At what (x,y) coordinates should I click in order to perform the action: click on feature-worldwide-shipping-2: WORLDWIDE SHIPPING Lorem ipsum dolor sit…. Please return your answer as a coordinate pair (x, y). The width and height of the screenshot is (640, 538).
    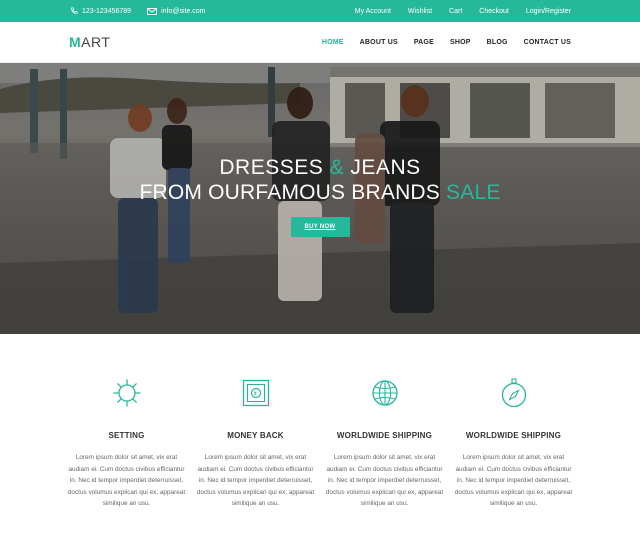
    Looking at the image, I should click on (513, 443).